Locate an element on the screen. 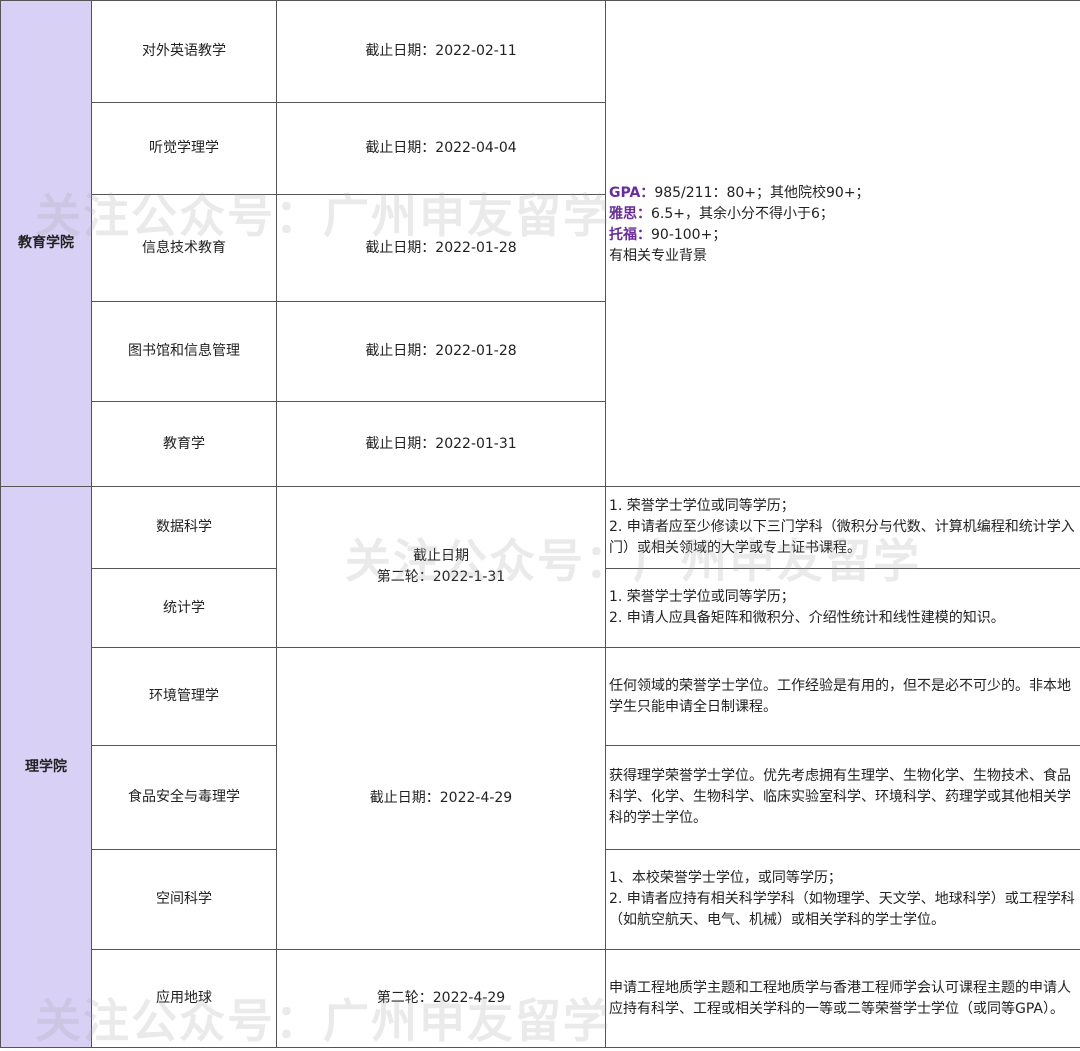 This screenshot has height=1051, width=1080. ielts-label: 雅思： is located at coordinates (630, 214).